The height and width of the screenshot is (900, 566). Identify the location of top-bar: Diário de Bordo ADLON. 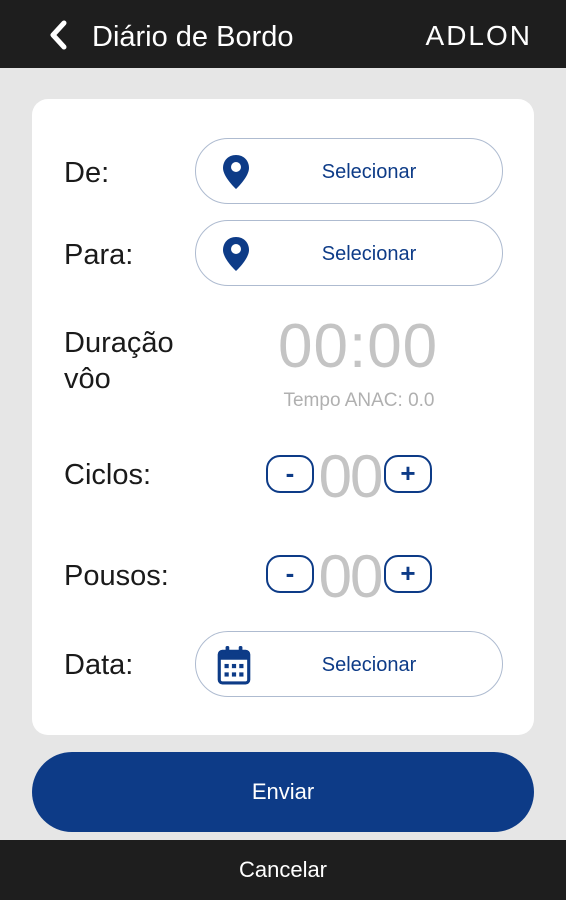
(283, 34).